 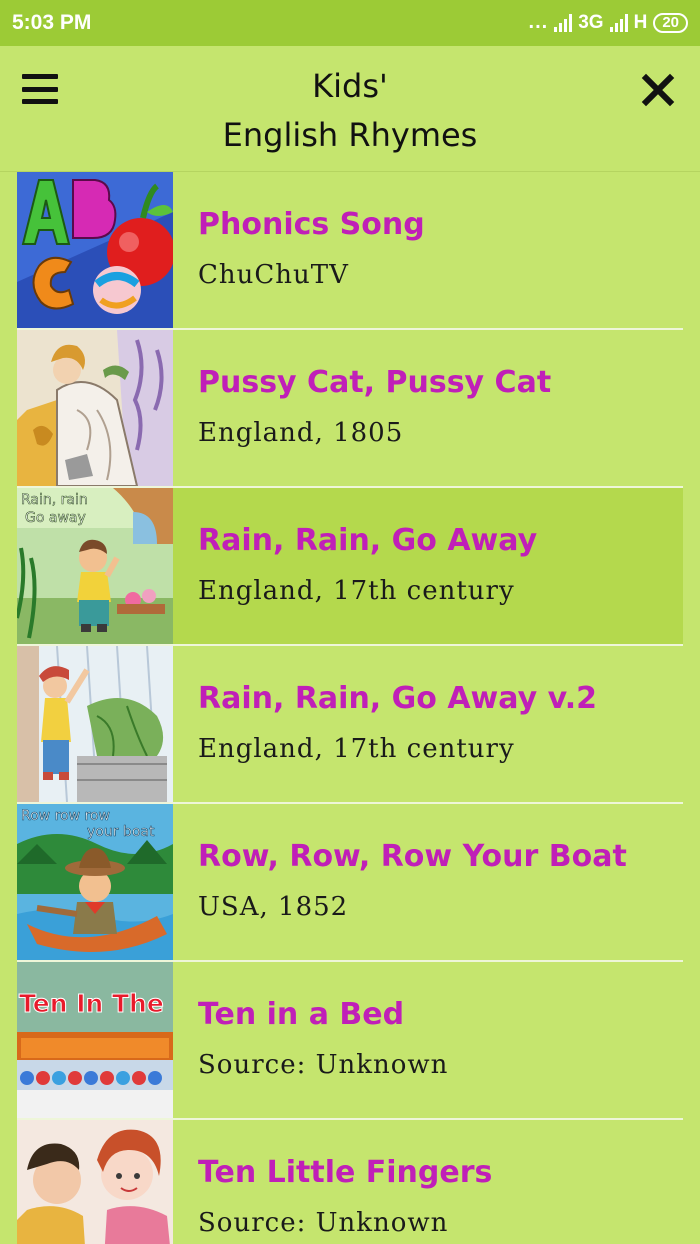 What do you see at coordinates (121, 832) in the screenshot?
I see `svg-text: your boat` at bounding box center [121, 832].